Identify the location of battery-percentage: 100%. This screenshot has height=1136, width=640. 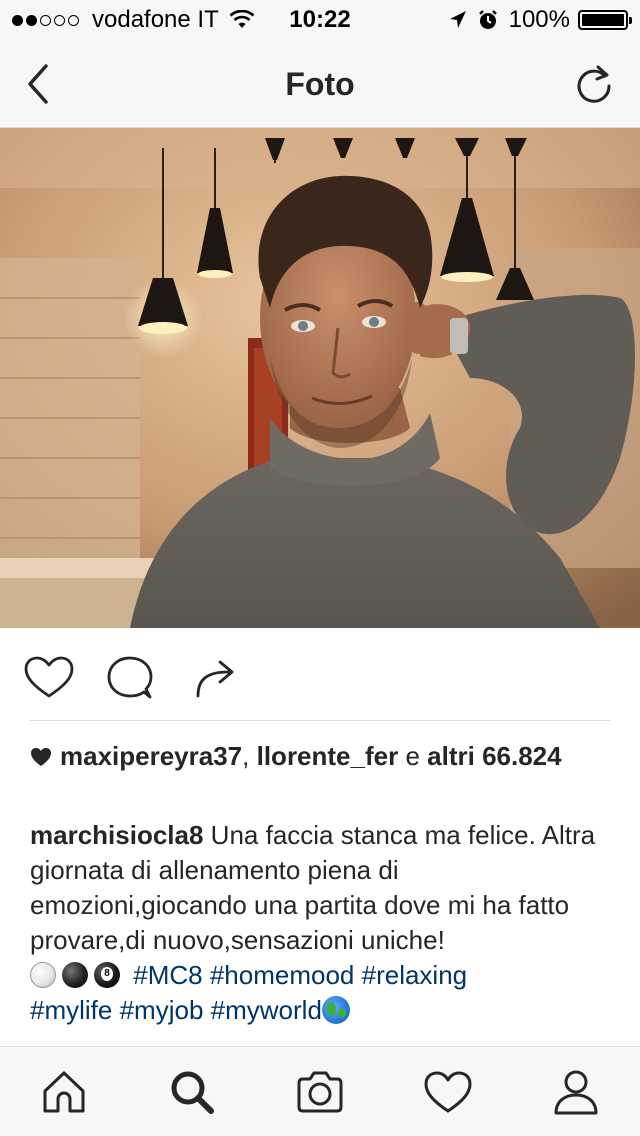
(539, 19).